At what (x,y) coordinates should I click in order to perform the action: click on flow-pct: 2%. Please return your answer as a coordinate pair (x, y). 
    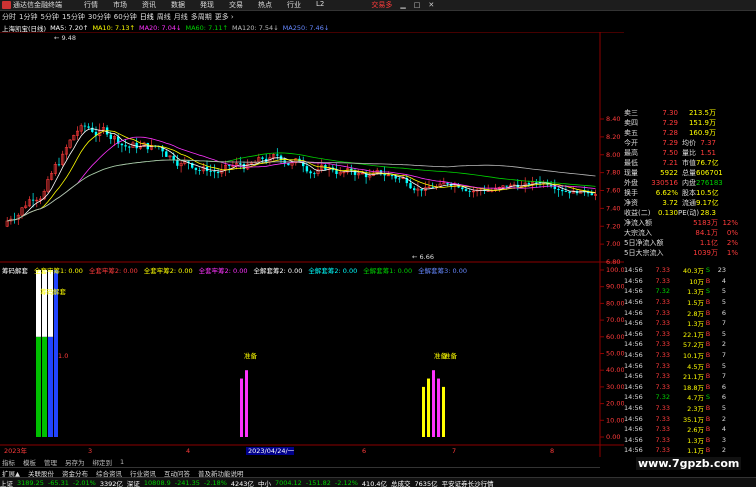
    Looking at the image, I should click on (732, 243).